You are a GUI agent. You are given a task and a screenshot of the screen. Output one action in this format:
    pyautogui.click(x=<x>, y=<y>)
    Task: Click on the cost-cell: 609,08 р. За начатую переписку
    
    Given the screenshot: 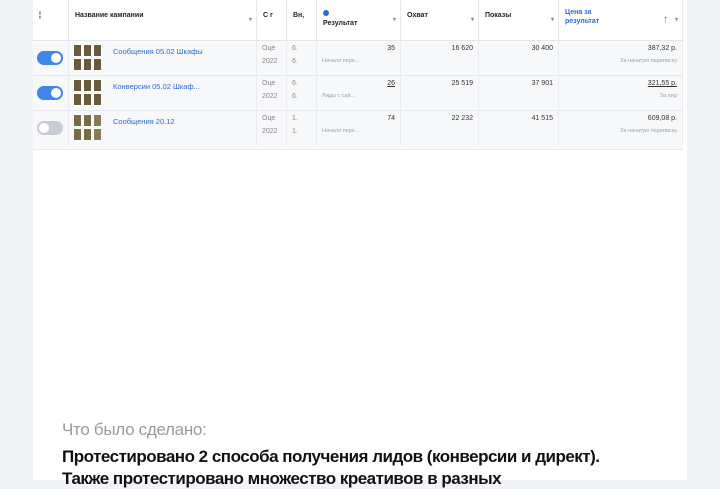 What is the action you would take?
    pyautogui.click(x=621, y=128)
    